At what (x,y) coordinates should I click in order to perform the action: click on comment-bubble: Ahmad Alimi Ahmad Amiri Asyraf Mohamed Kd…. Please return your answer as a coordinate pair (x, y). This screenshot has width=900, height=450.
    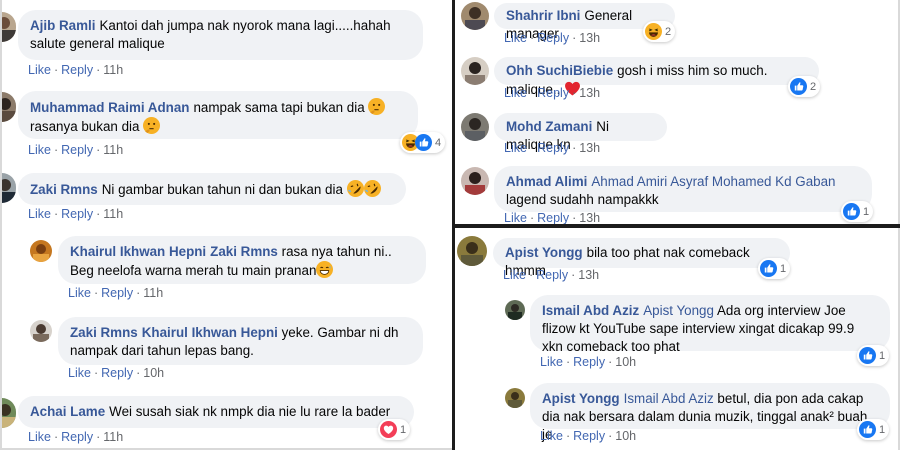
    Looking at the image, I should click on (683, 189).